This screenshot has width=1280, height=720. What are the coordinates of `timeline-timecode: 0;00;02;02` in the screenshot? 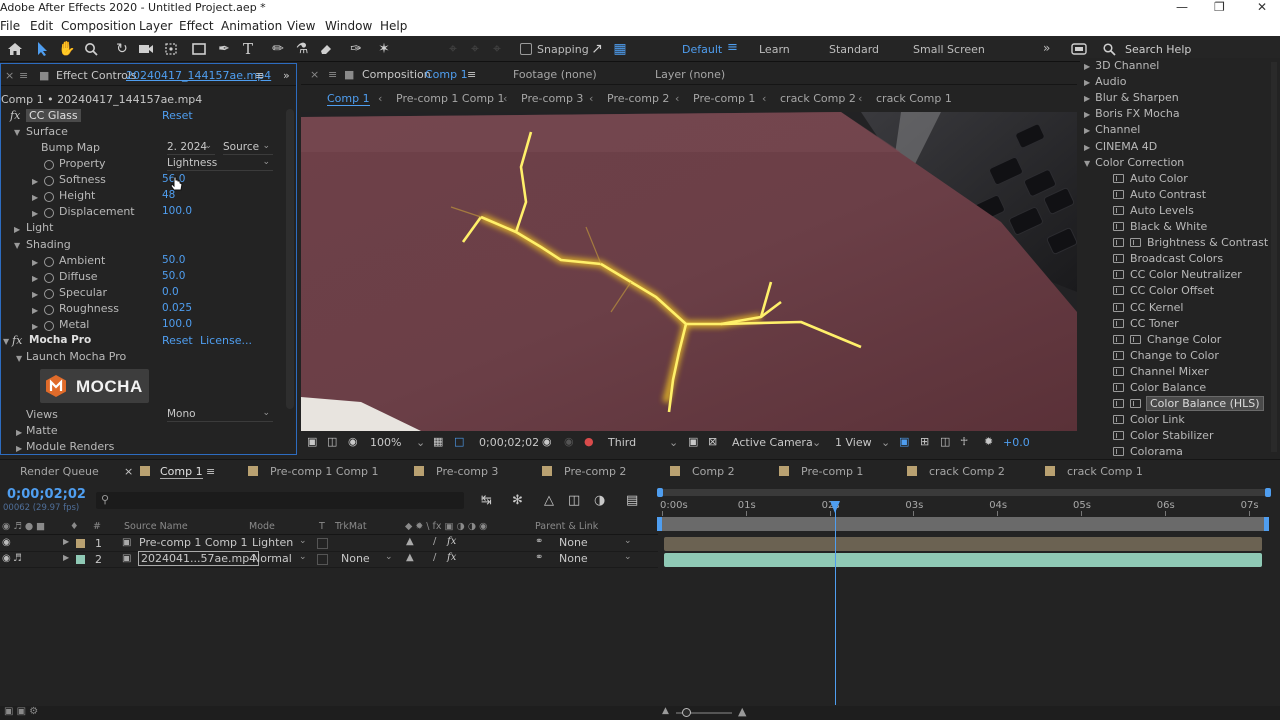 It's located at (46, 494).